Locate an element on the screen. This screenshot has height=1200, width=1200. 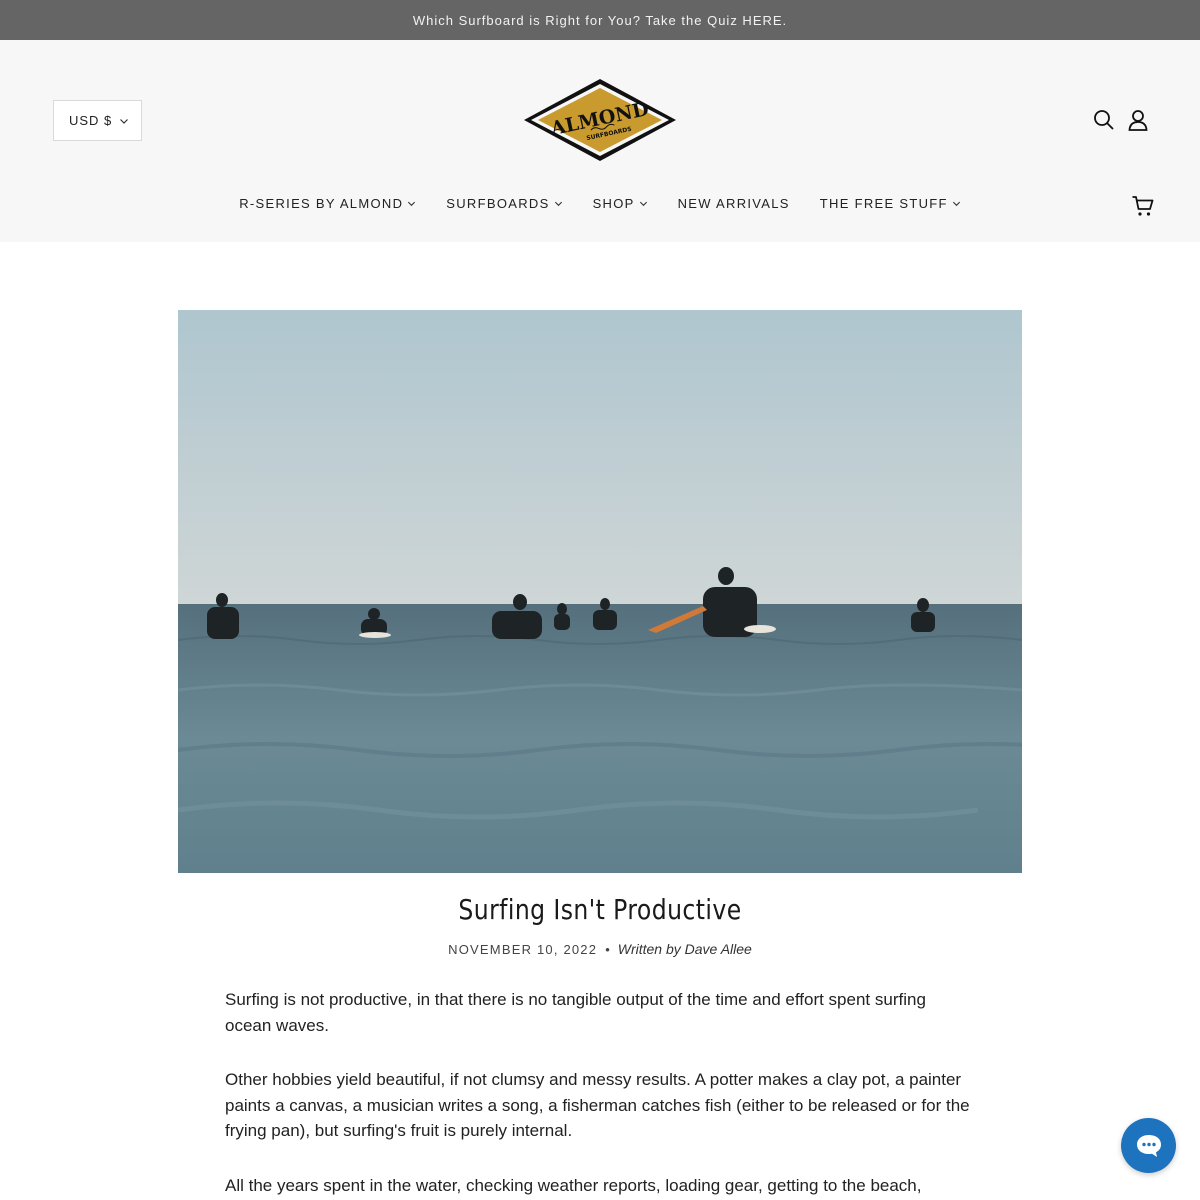
cart-icon is located at coordinates (1143, 206).